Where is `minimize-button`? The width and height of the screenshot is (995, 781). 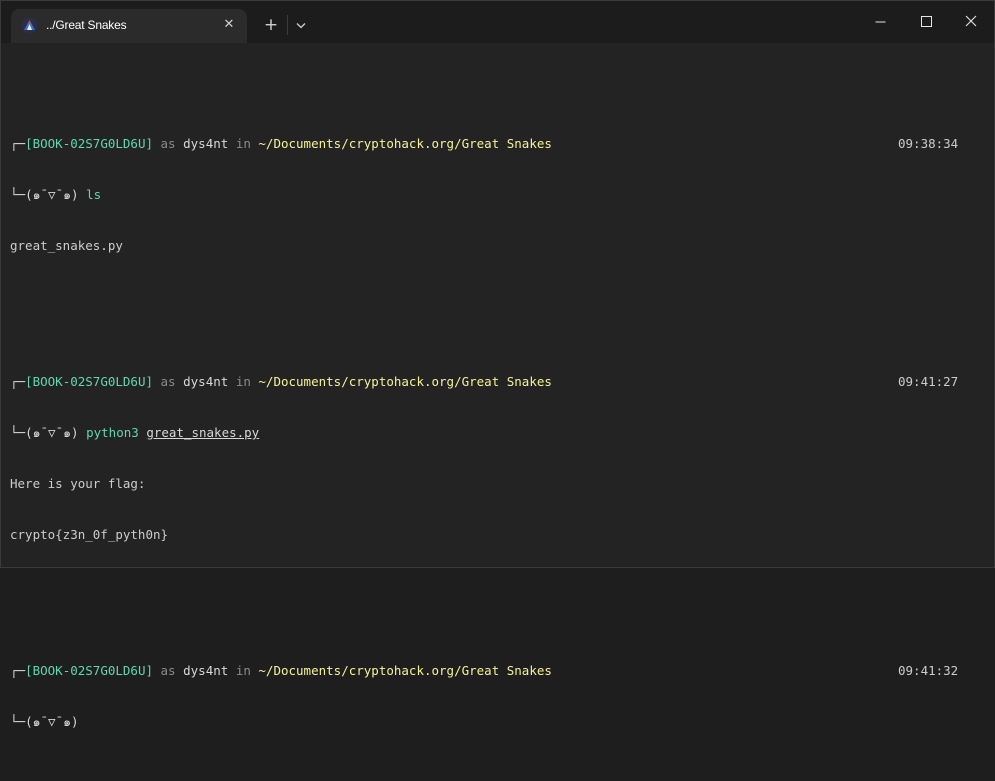 minimize-button is located at coordinates (880, 21).